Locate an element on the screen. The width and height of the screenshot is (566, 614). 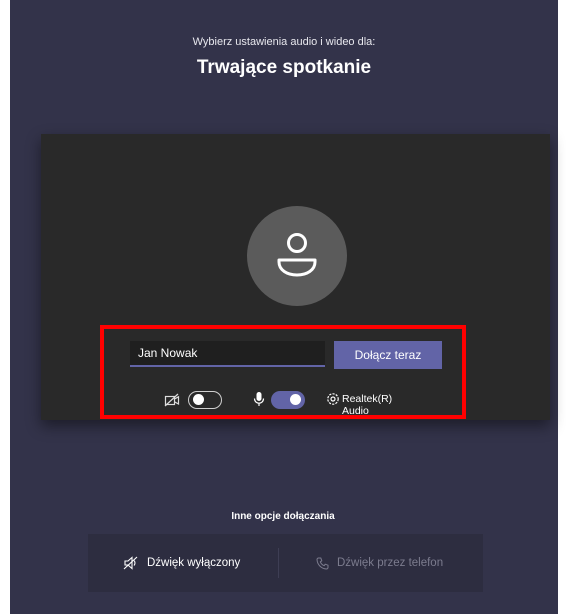
name-input is located at coordinates (227, 354).